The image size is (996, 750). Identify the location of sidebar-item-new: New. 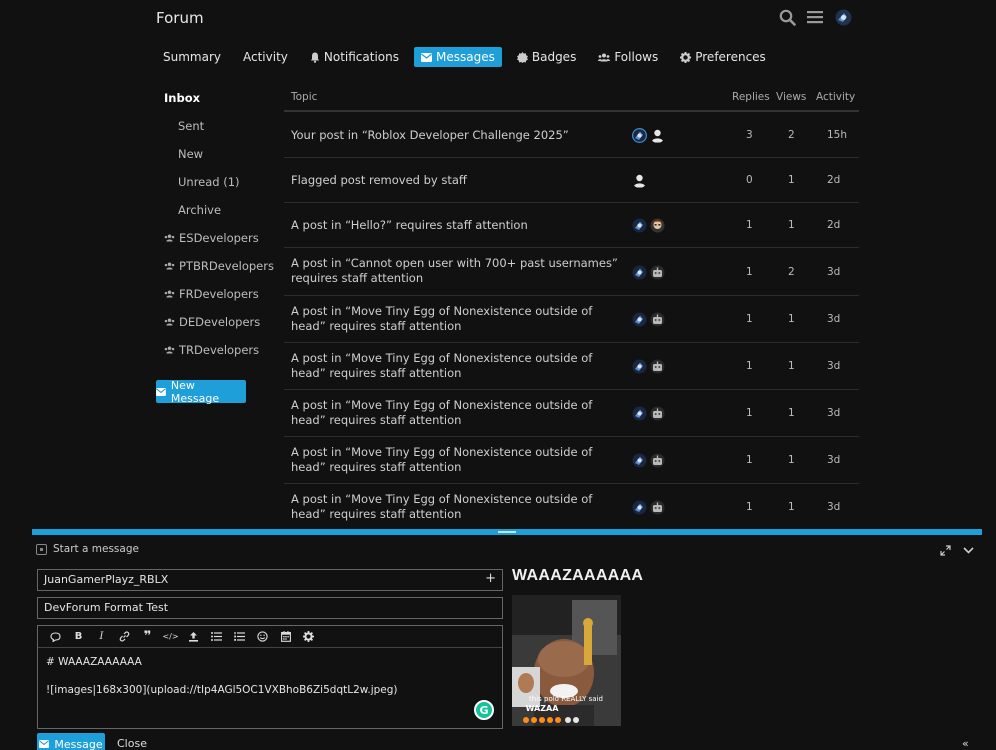
(216, 154).